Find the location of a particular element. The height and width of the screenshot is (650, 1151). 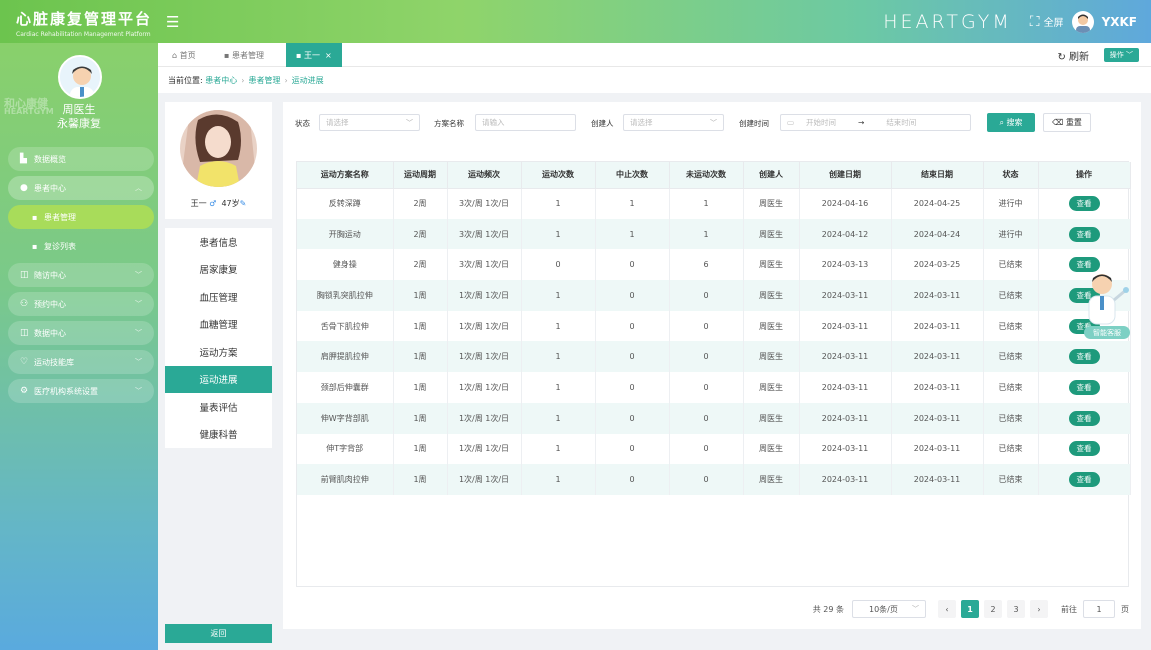

total-count: 共 29 条 is located at coordinates (828, 609).